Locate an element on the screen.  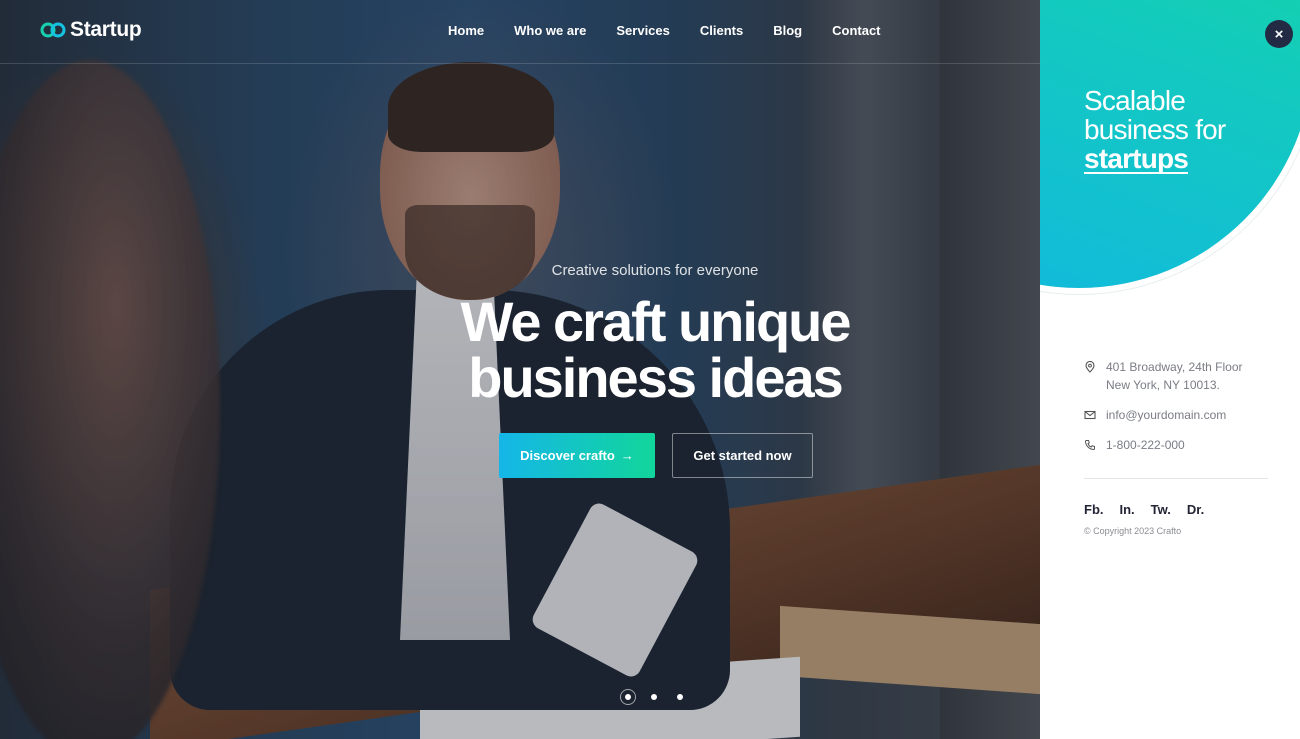
email-link: info@yourdomain.com is located at coordinates (1166, 415).